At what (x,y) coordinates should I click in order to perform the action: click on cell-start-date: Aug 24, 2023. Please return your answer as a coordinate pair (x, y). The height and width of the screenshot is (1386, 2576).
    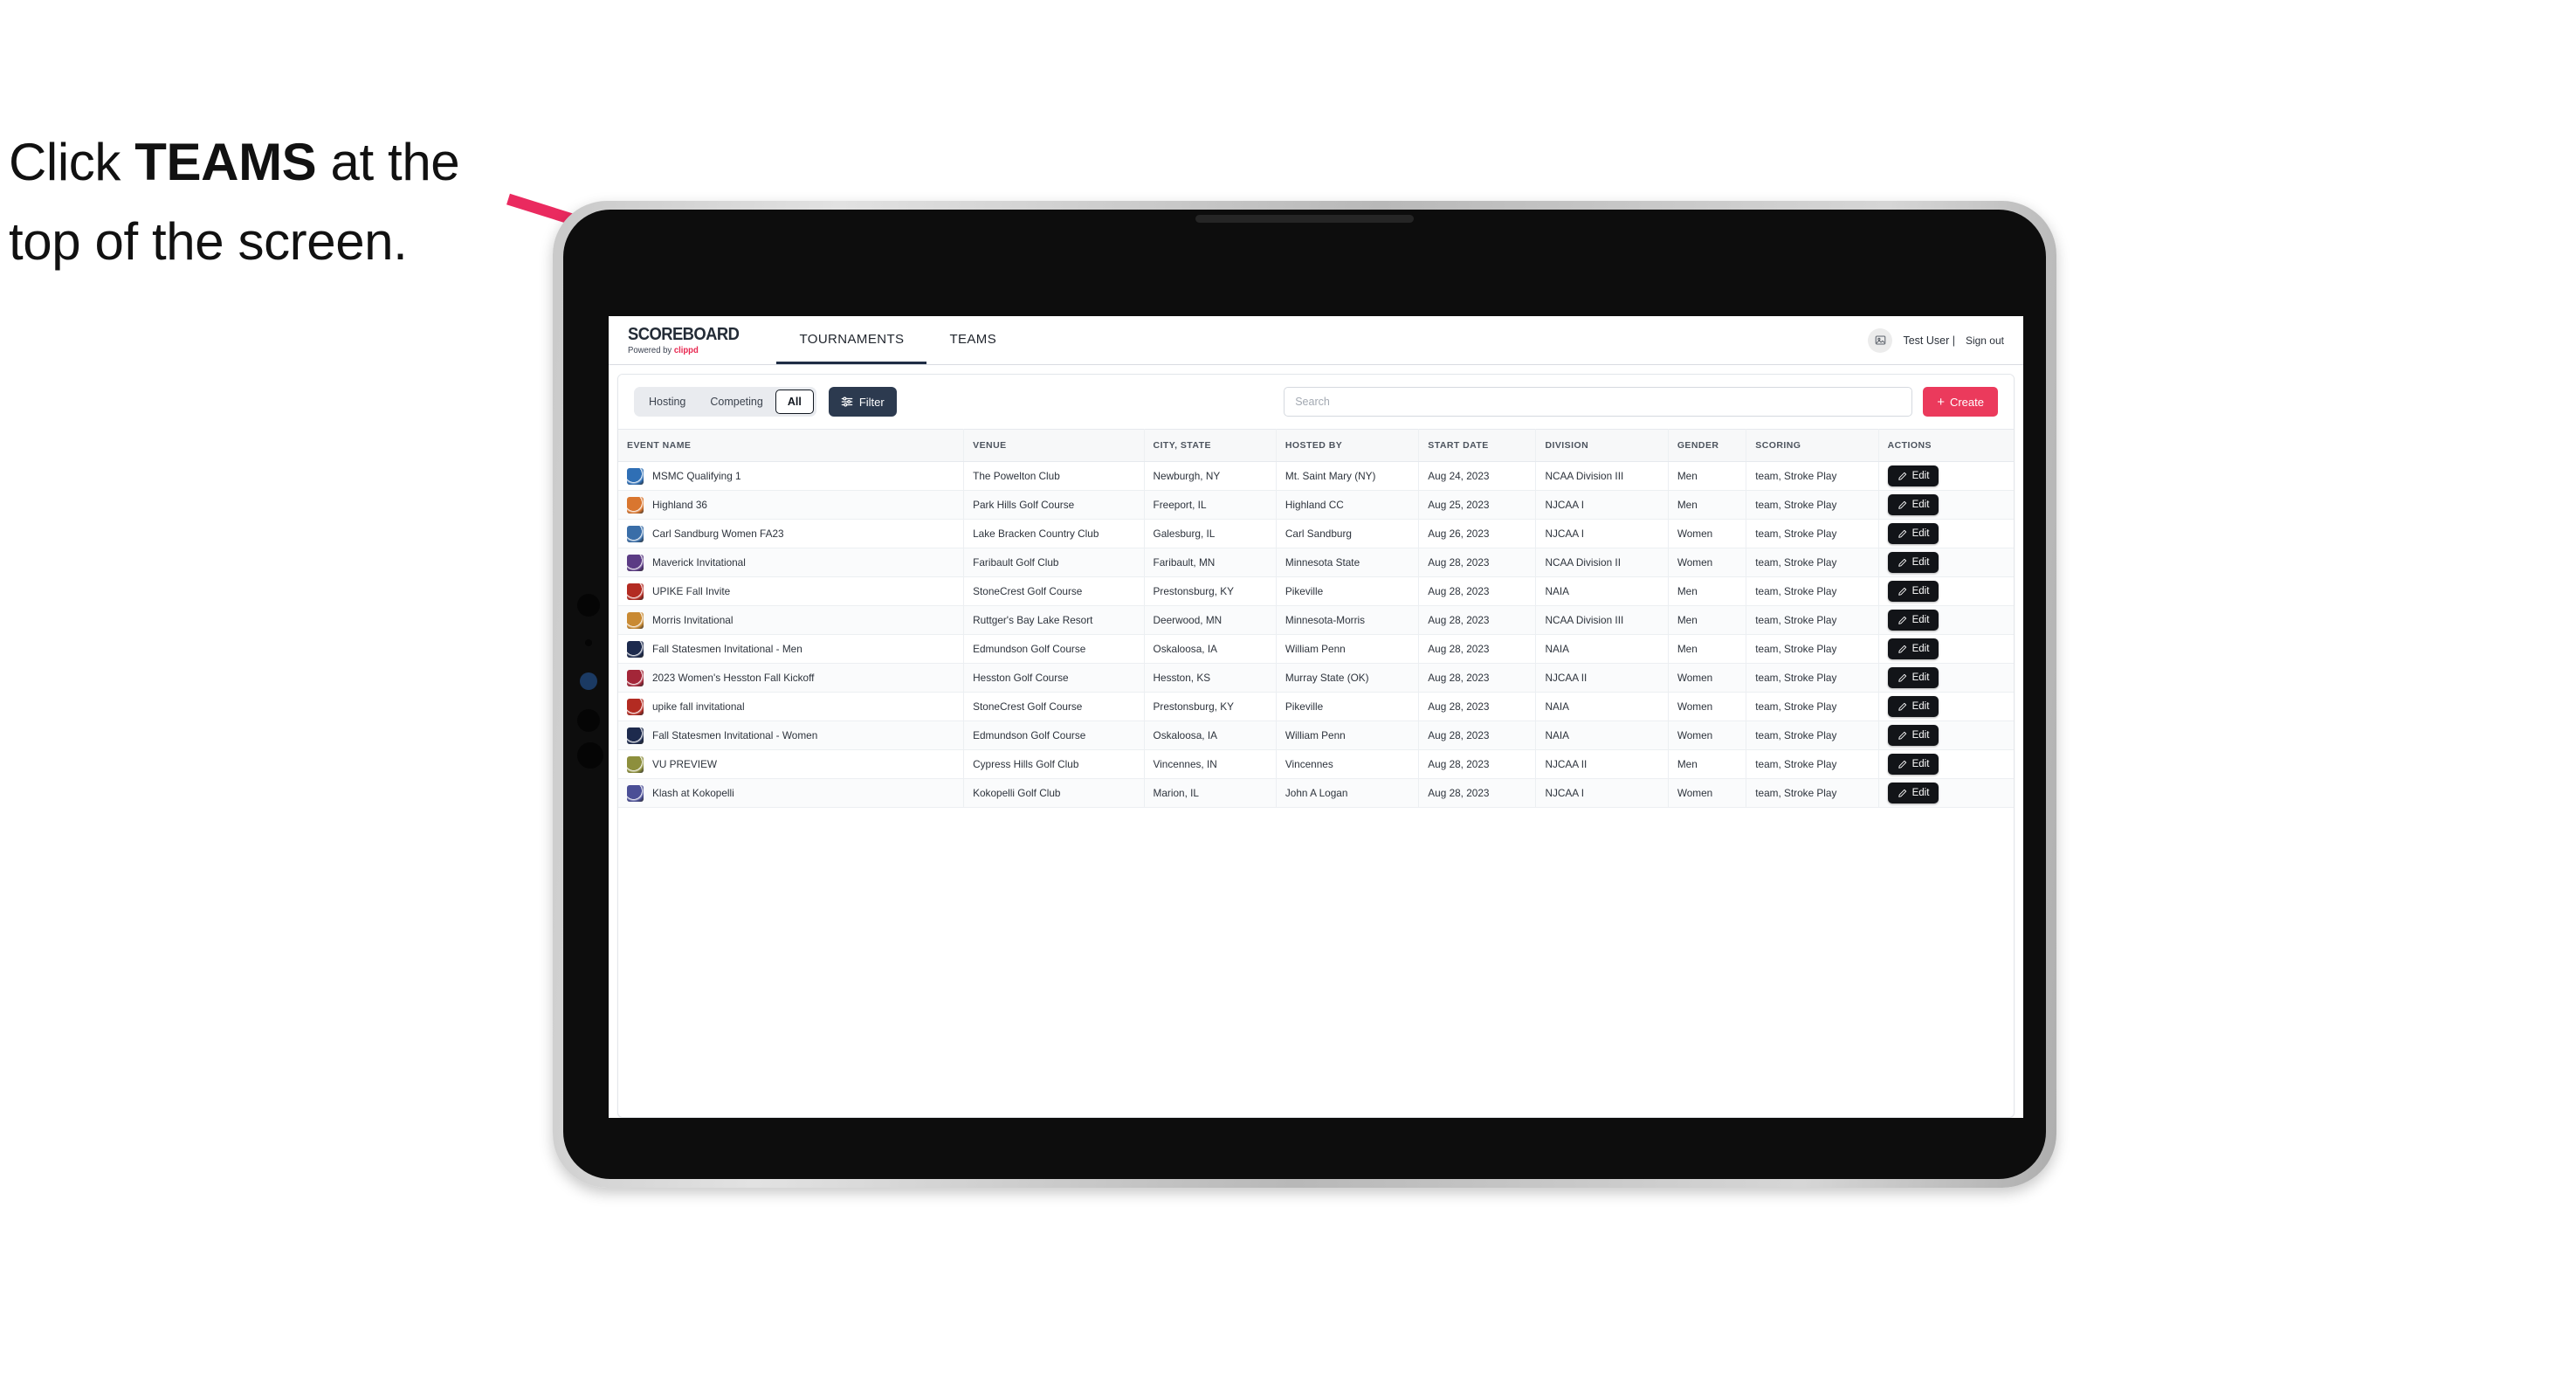
    Looking at the image, I should click on (1477, 476).